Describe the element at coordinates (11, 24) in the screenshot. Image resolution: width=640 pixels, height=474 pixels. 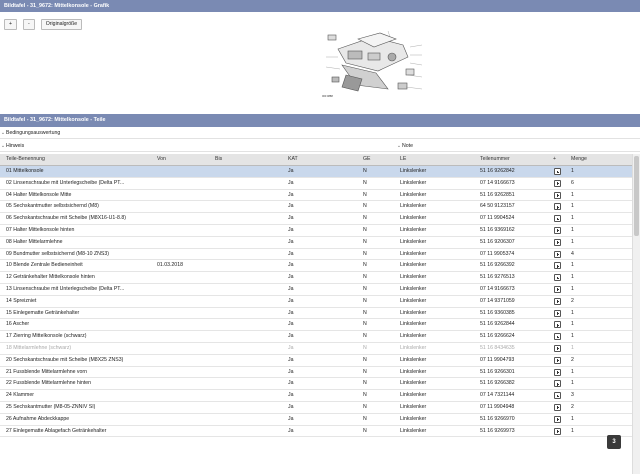
I see `zoom-in-button: +` at that location.